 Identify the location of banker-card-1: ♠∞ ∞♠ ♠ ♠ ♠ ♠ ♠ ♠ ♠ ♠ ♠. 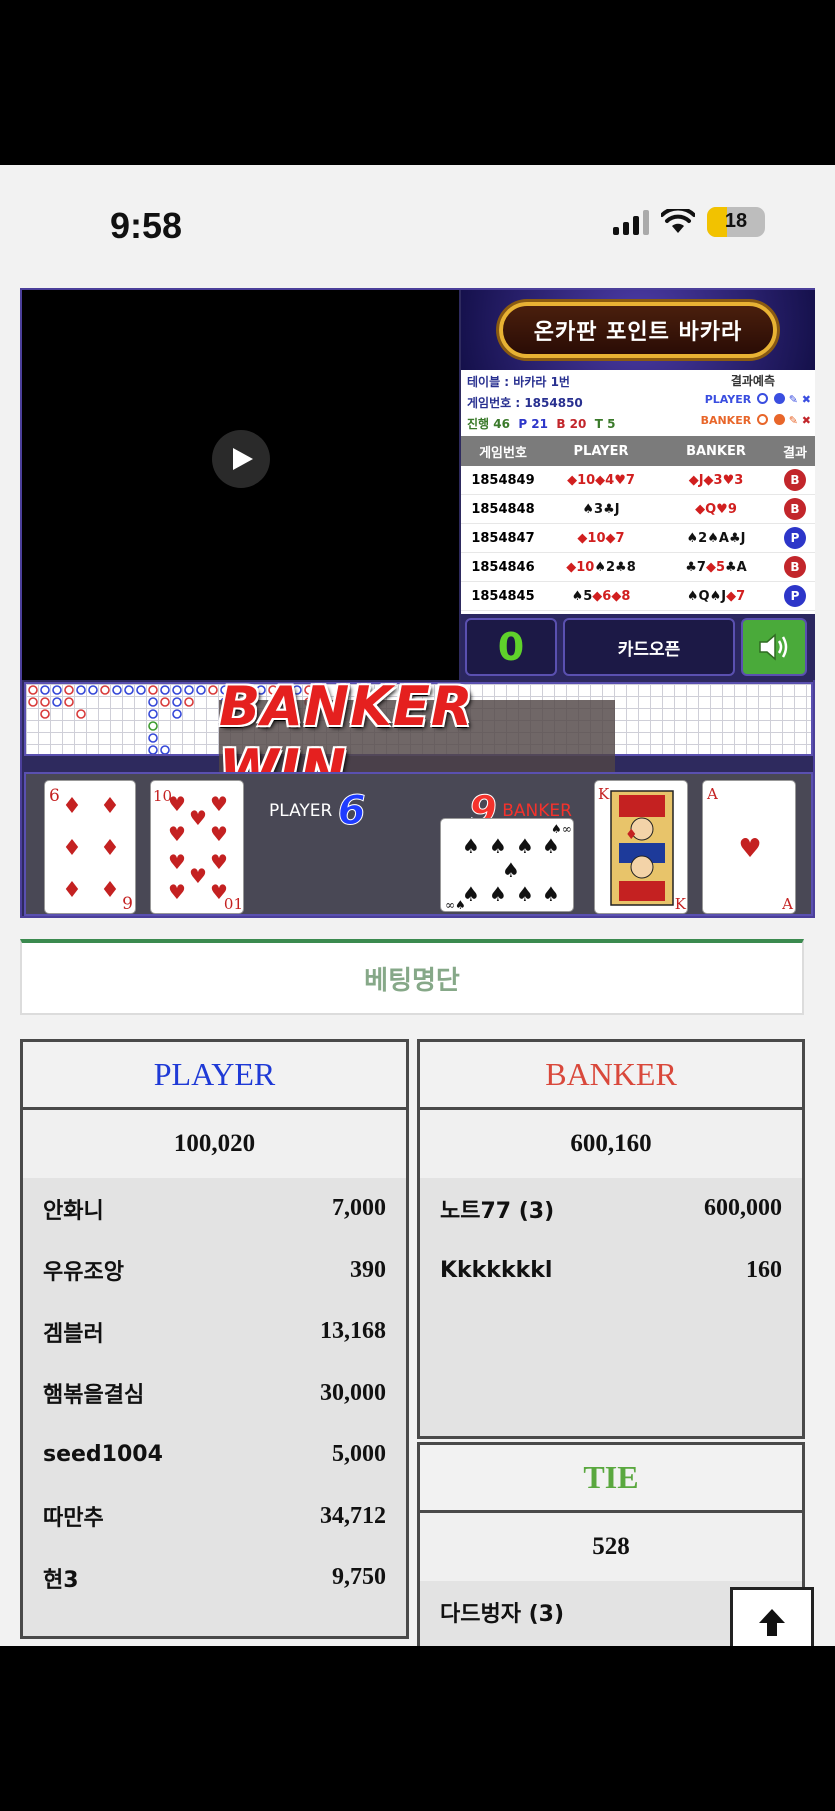
(507, 865).